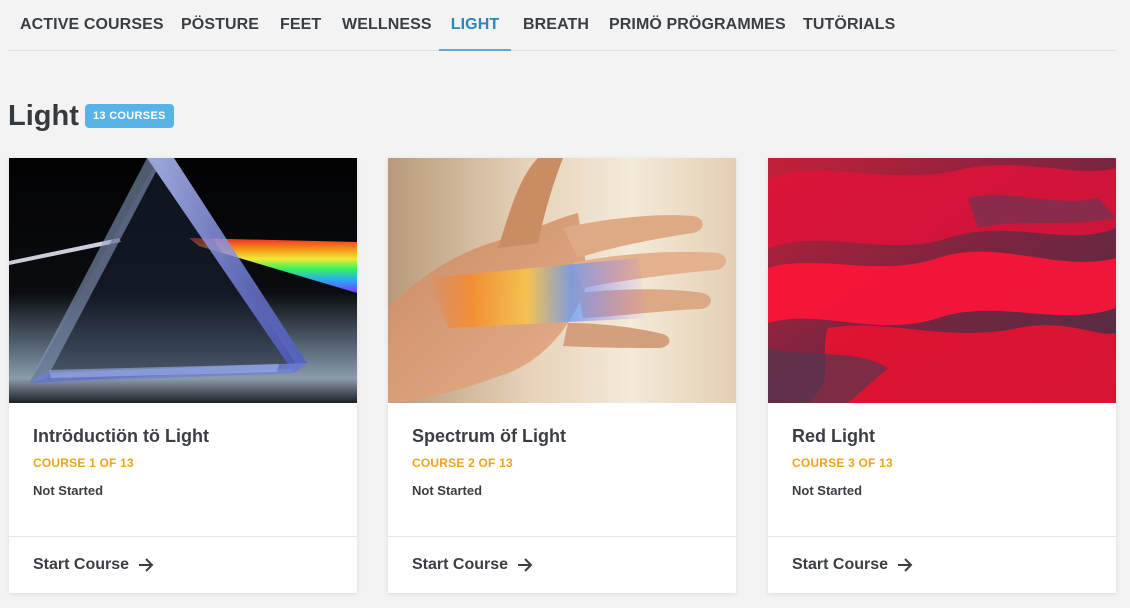 The width and height of the screenshot is (1130, 608). What do you see at coordinates (183, 280) in the screenshot?
I see `prism-image` at bounding box center [183, 280].